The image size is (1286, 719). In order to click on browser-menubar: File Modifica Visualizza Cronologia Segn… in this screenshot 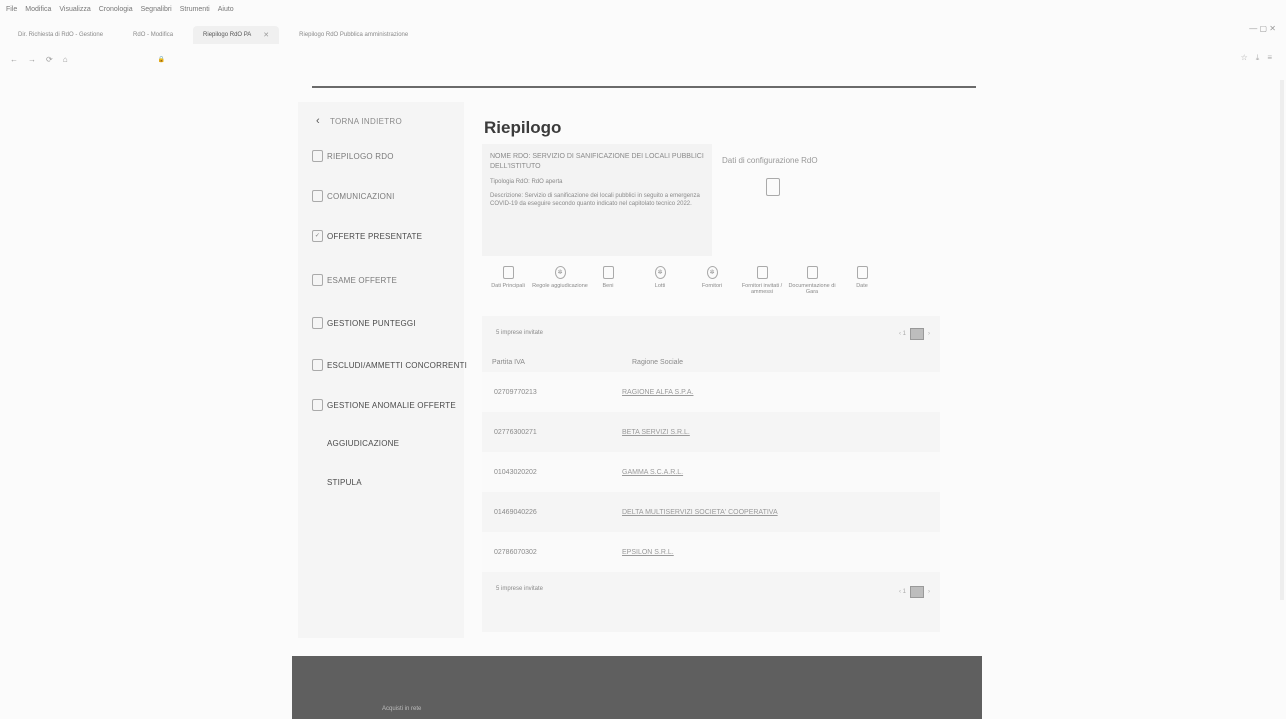, I will do `click(643, 10)`.